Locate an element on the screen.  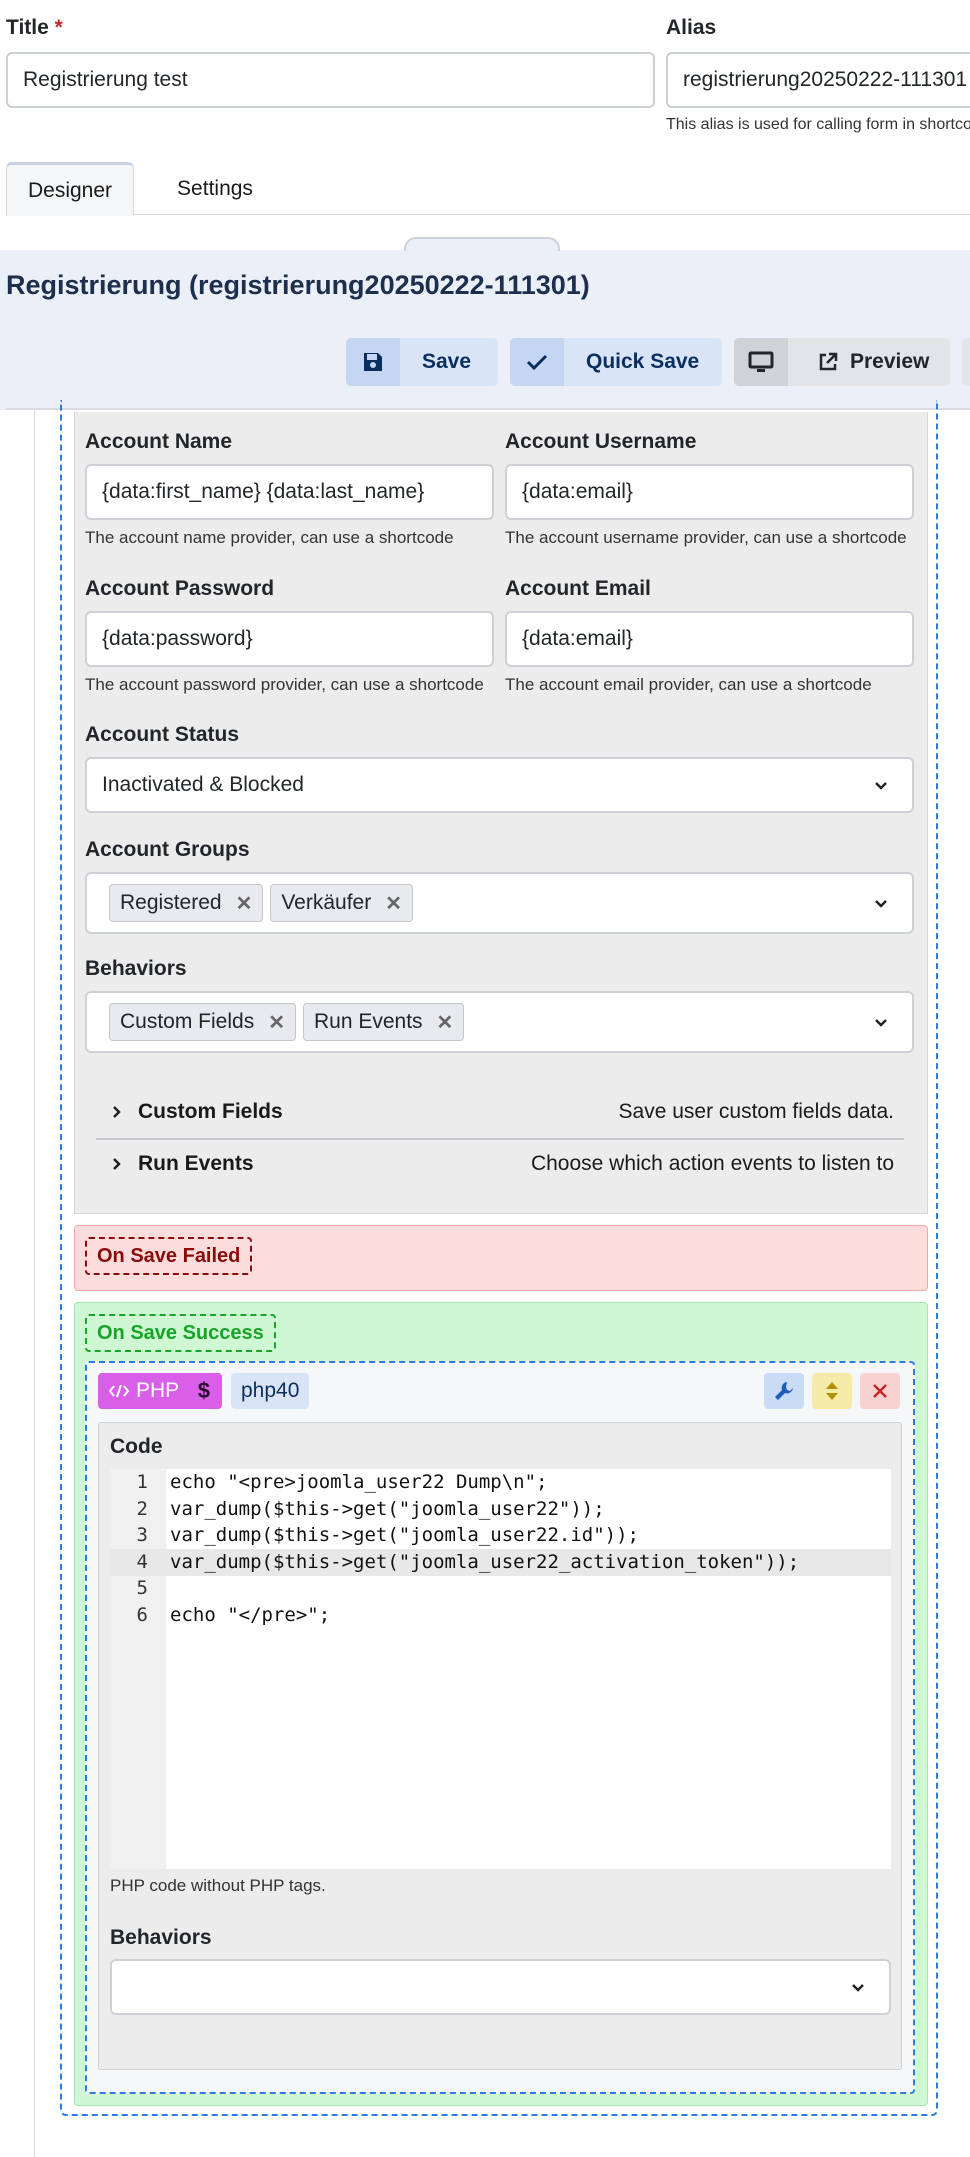
tab-designer: Designer is located at coordinates (70, 189).